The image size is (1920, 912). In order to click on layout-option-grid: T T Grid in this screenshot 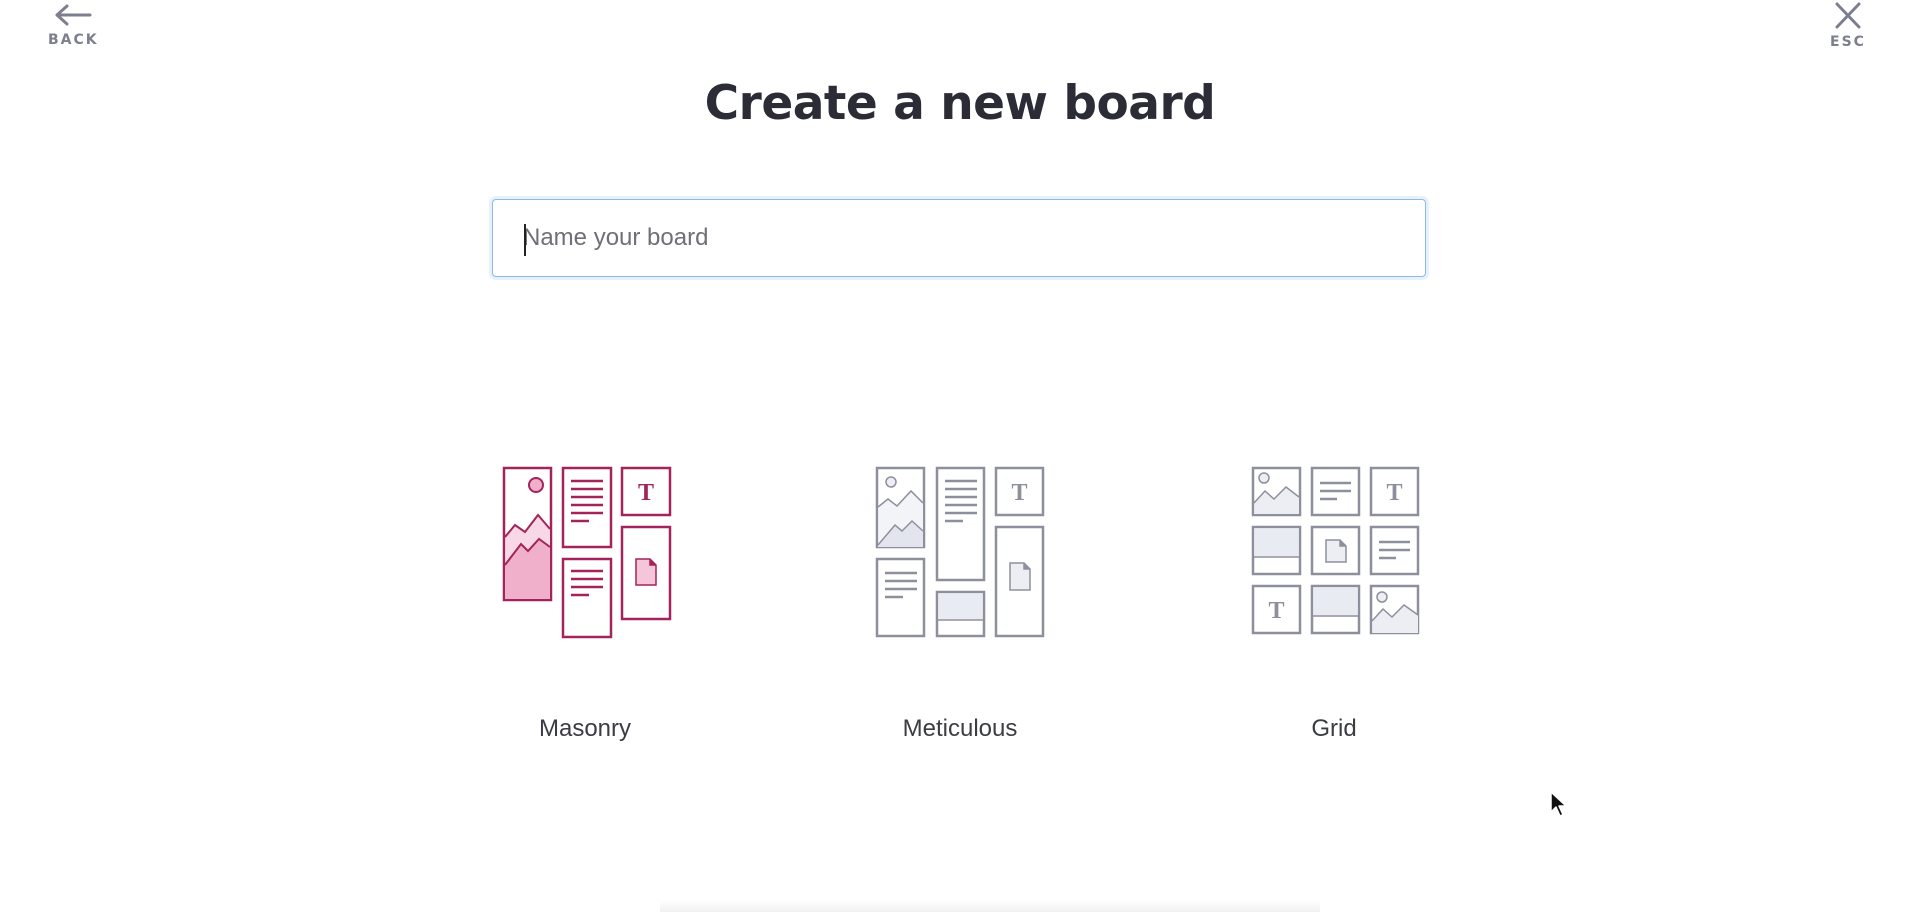, I will do `click(1334, 610)`.